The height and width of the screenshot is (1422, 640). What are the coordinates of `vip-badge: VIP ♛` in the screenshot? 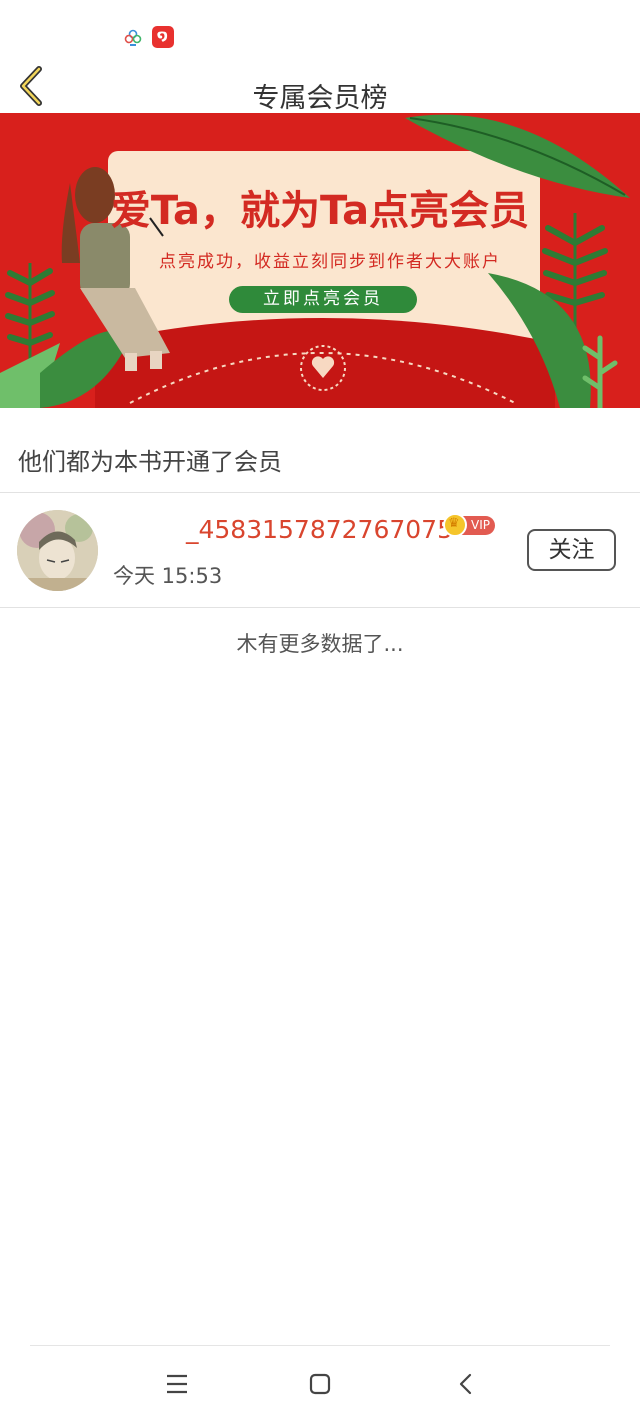 It's located at (469, 525).